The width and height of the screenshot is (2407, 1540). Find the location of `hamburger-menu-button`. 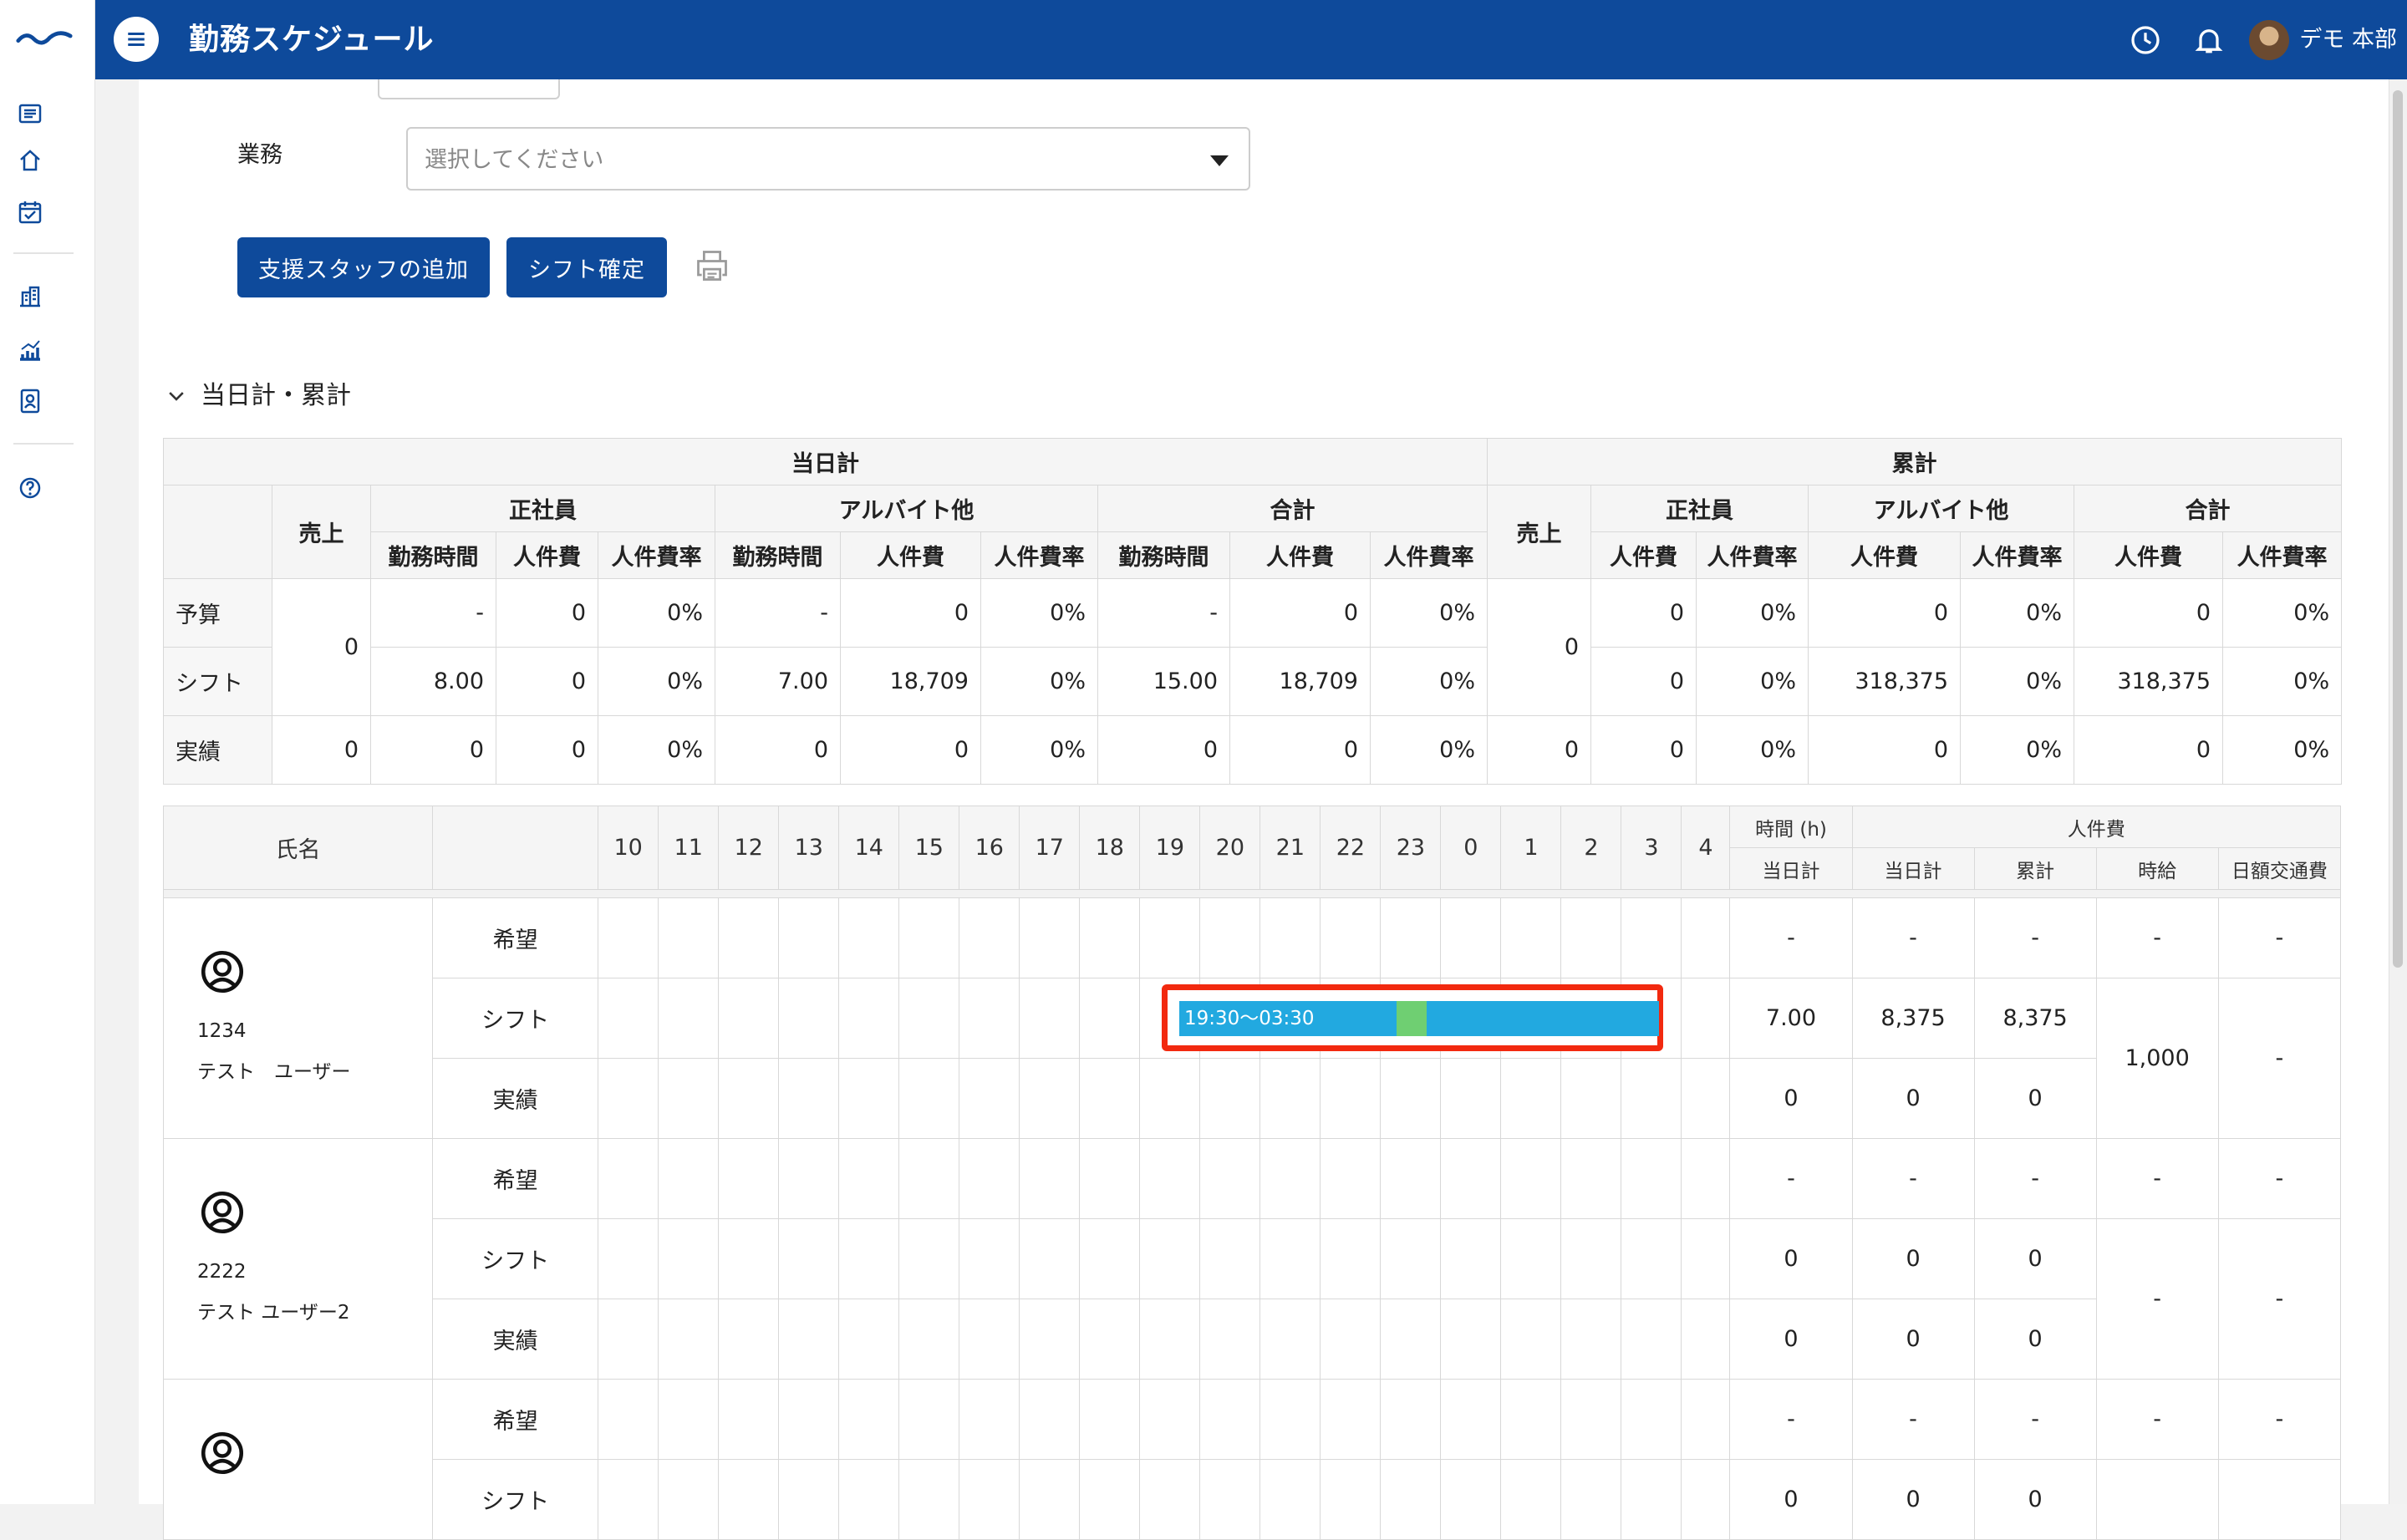

hamburger-menu-button is located at coordinates (136, 39).